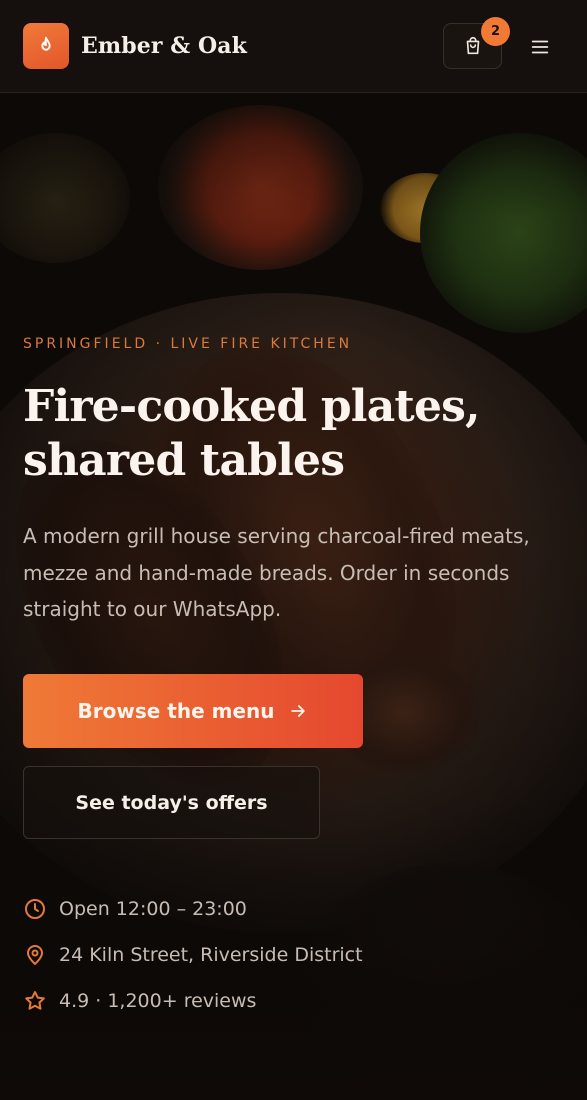 Image resolution: width=587 pixels, height=1100 pixels. I want to click on flame-icon, so click(46, 43).